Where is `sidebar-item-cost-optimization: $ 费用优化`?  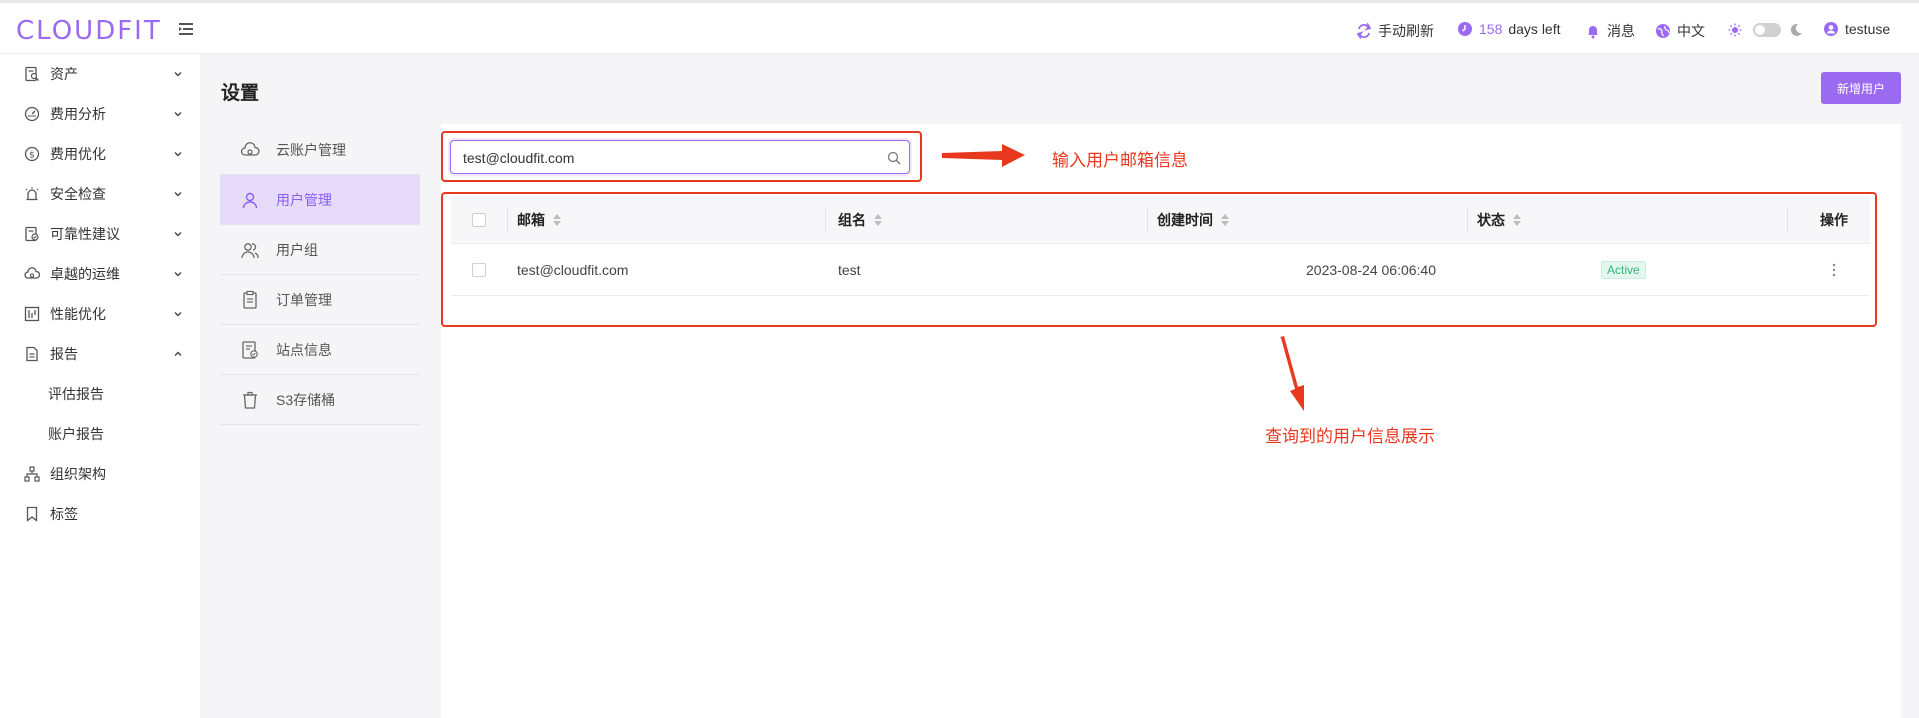
sidebar-item-cost-optimization: $ 费用优化 is located at coordinates (100, 154).